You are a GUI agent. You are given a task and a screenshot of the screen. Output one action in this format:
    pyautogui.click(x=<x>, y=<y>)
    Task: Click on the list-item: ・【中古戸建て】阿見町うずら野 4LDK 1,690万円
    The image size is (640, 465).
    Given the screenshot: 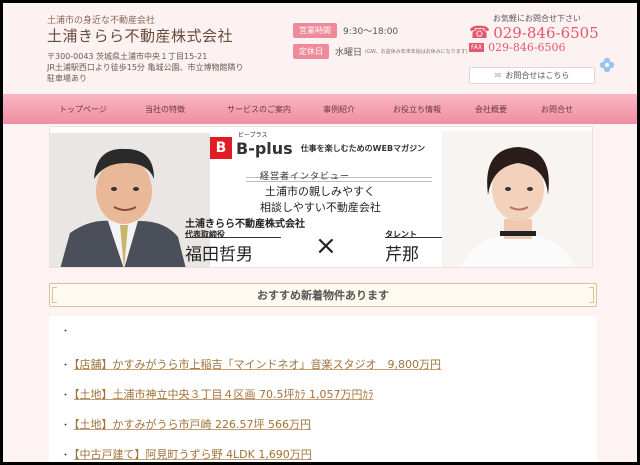 What is the action you would take?
    pyautogui.click(x=186, y=454)
    